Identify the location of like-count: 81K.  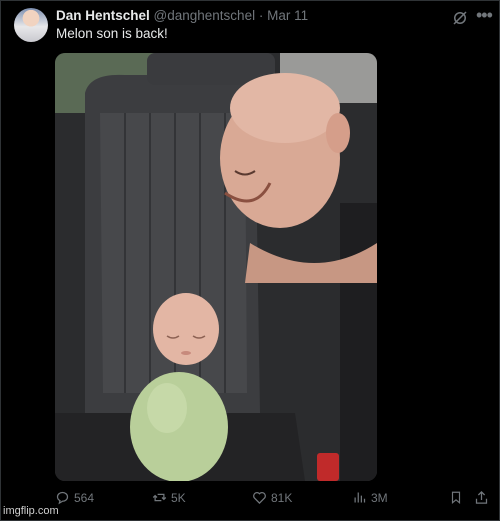
(282, 497).